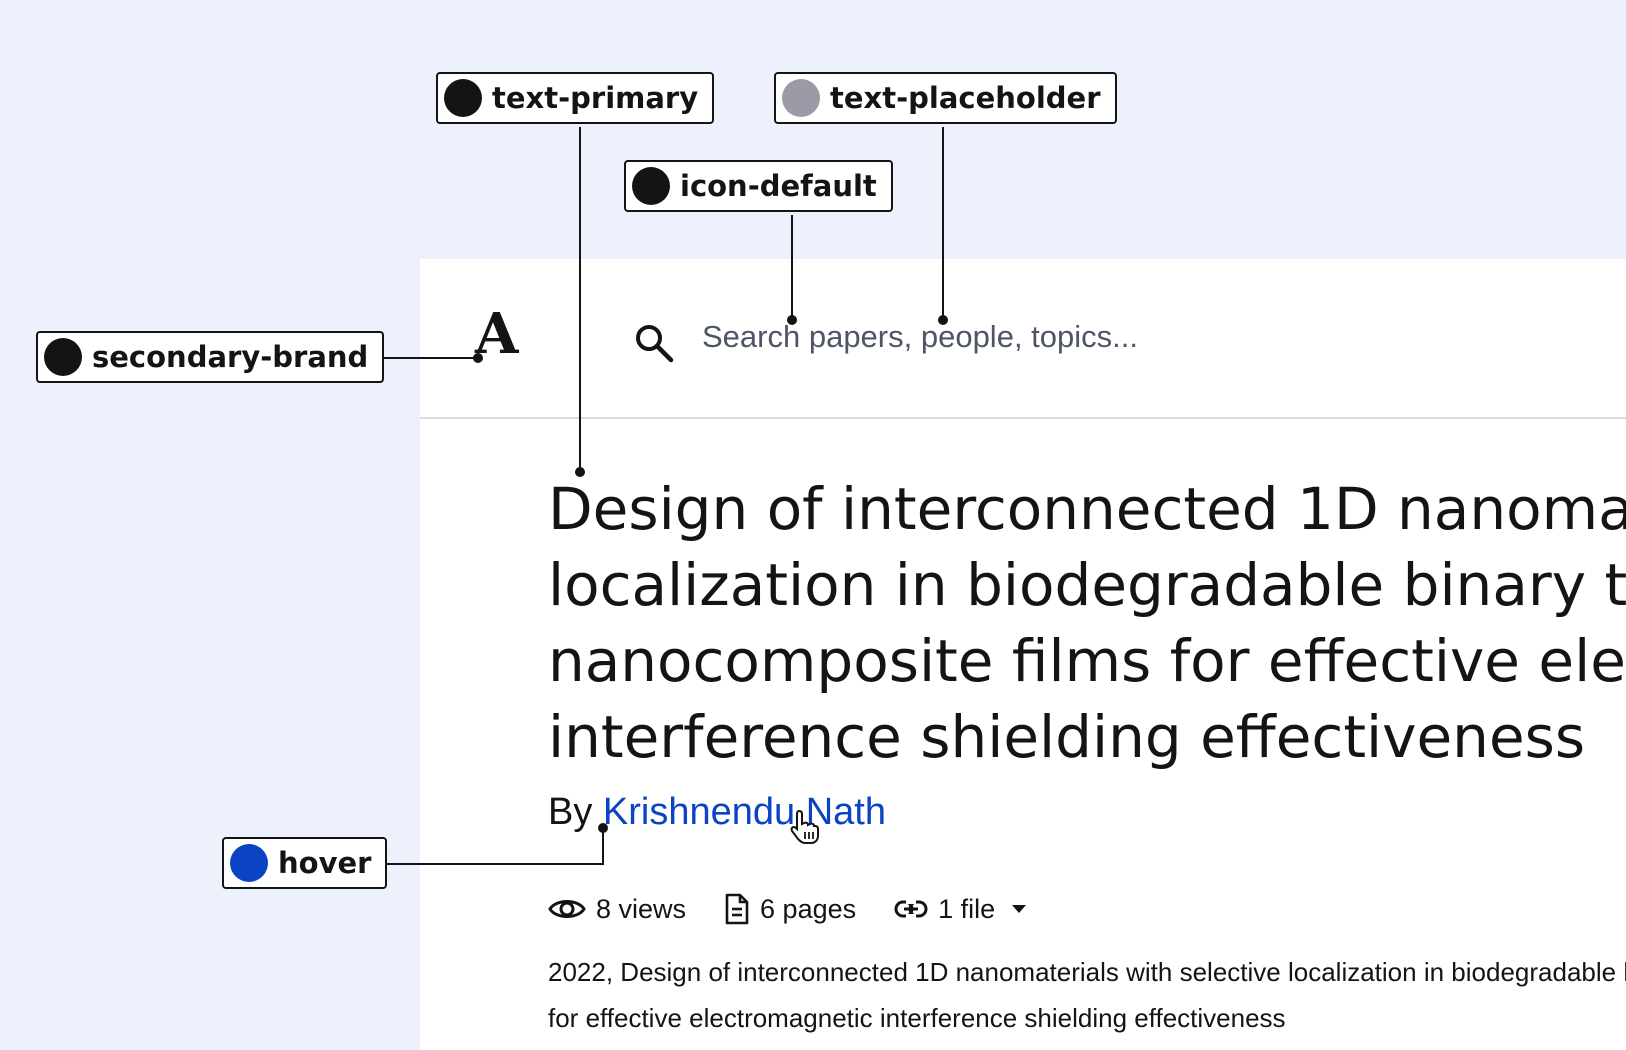 The image size is (1626, 1050). Describe the element at coordinates (595, 98) in the screenshot. I see `annotation-label: text-primary` at that location.